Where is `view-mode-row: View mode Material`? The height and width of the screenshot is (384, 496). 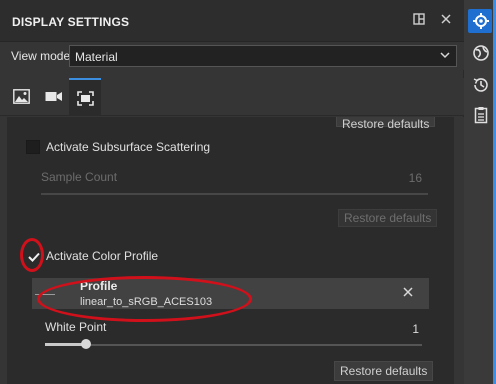
view-mode-row: View mode Material is located at coordinates (232, 56).